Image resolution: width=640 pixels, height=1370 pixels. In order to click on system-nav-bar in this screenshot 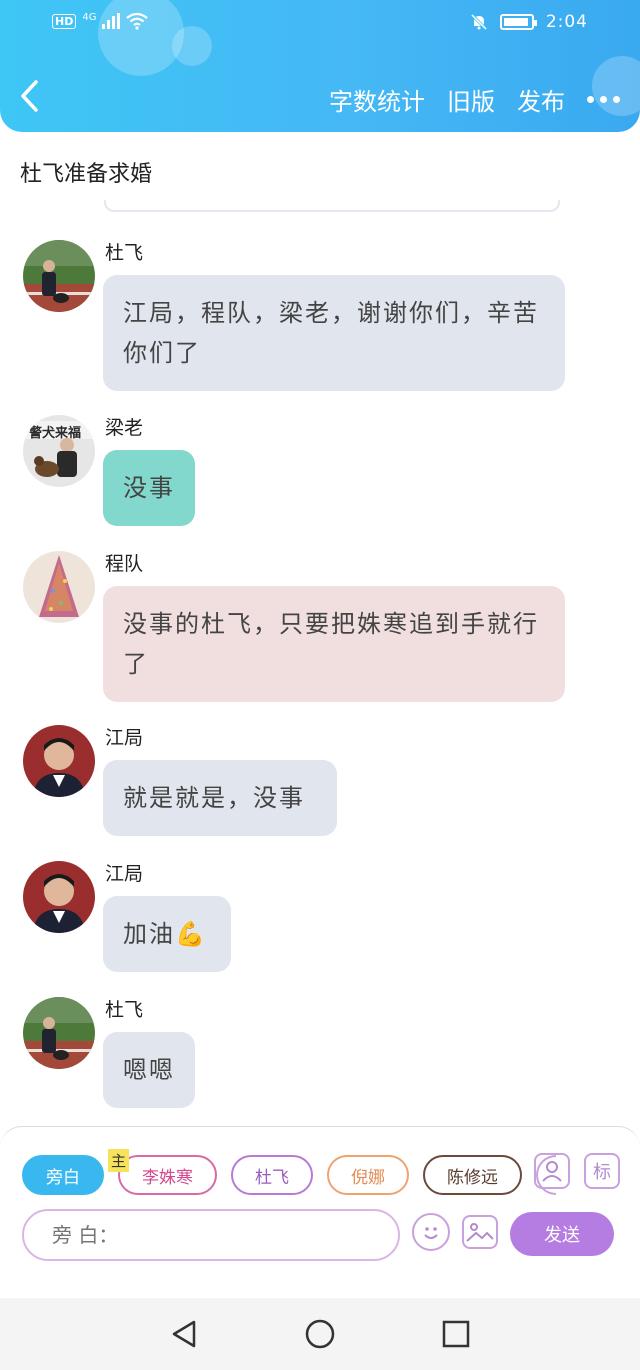, I will do `click(320, 1334)`.